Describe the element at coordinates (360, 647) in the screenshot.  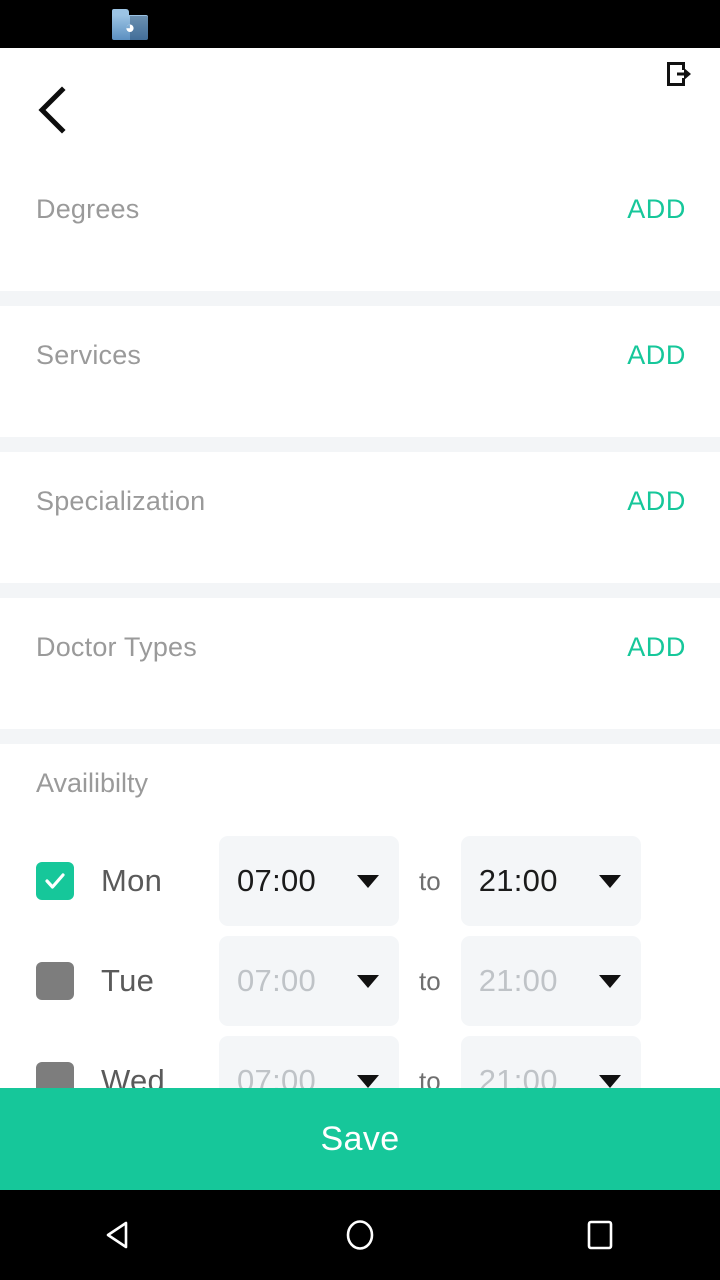
I see `section-row: Doctor Types ADD` at that location.